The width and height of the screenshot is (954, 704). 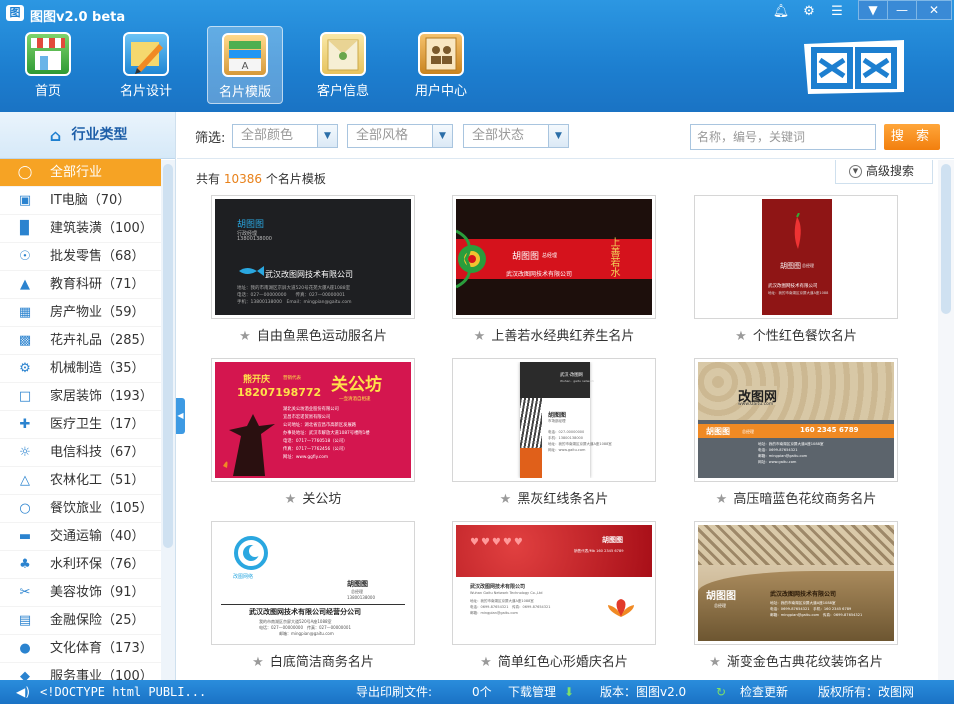 What do you see at coordinates (361, 597) in the screenshot?
I see `card-phone: 13800138000` at bounding box center [361, 597].